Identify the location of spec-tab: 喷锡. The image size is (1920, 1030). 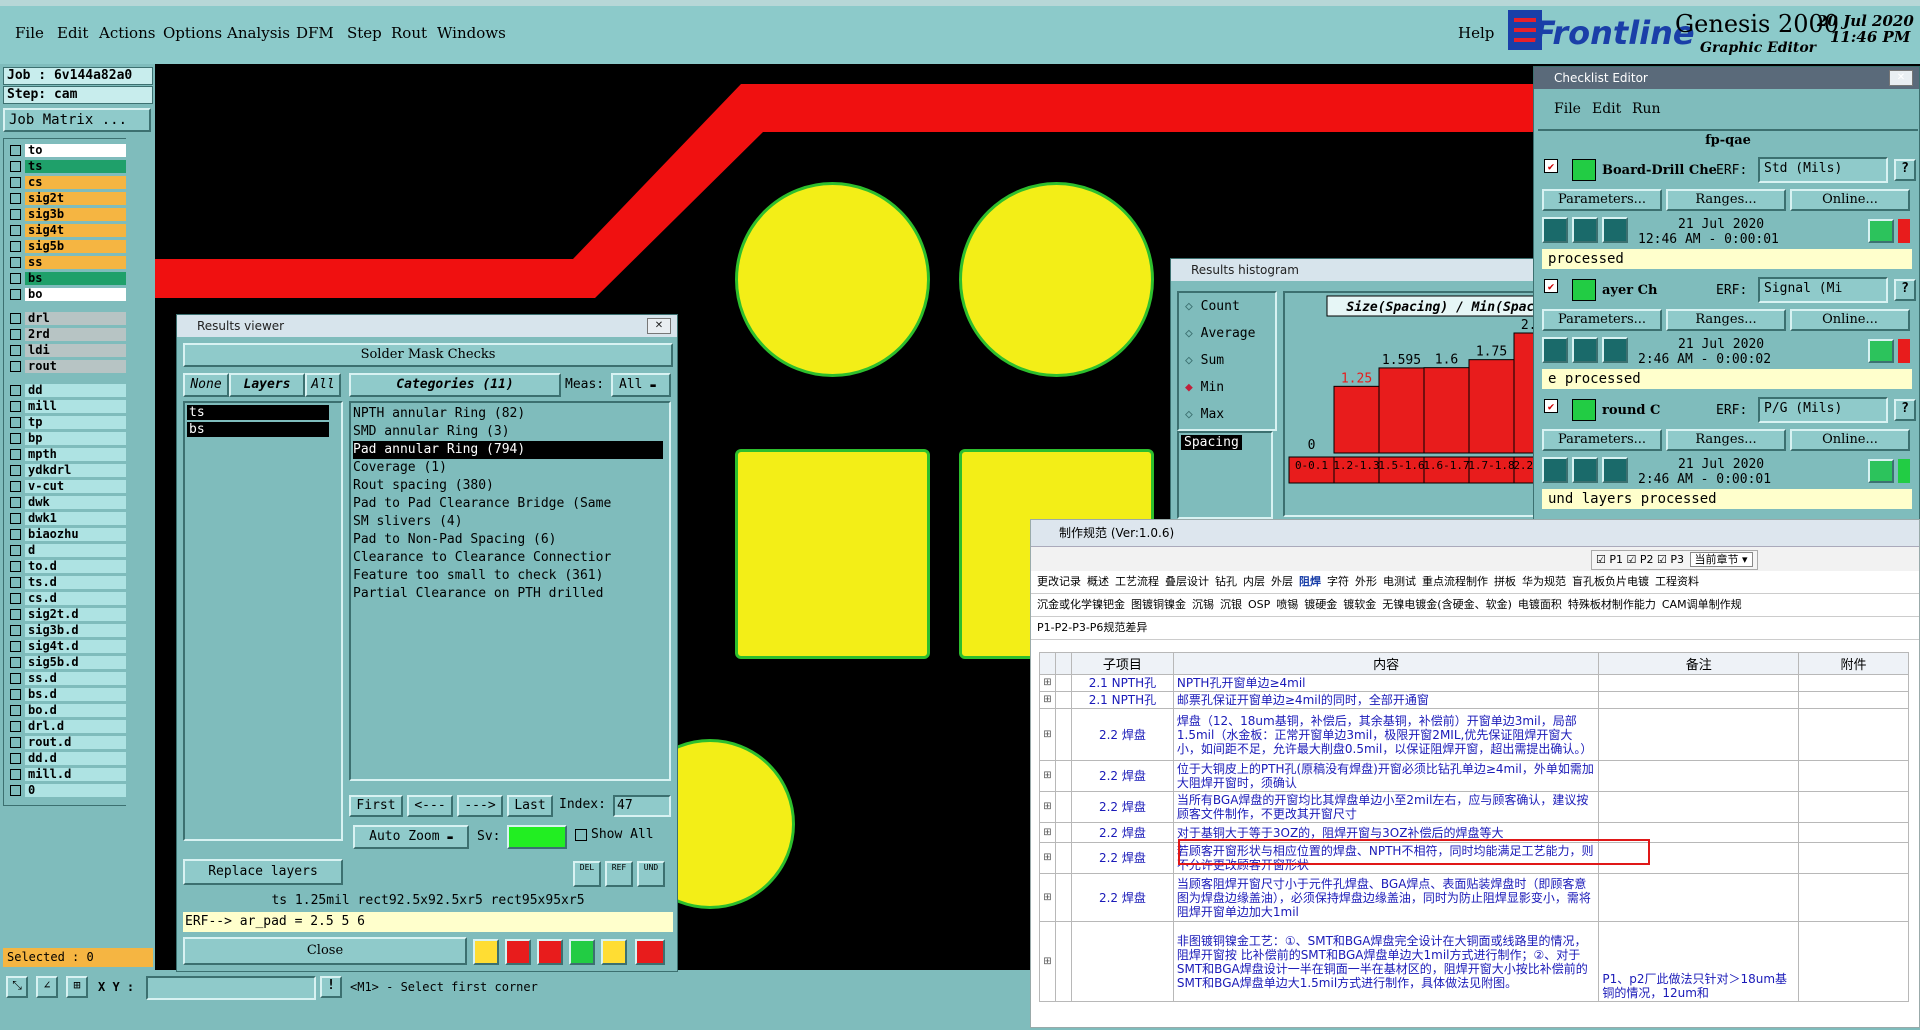
(1287, 604).